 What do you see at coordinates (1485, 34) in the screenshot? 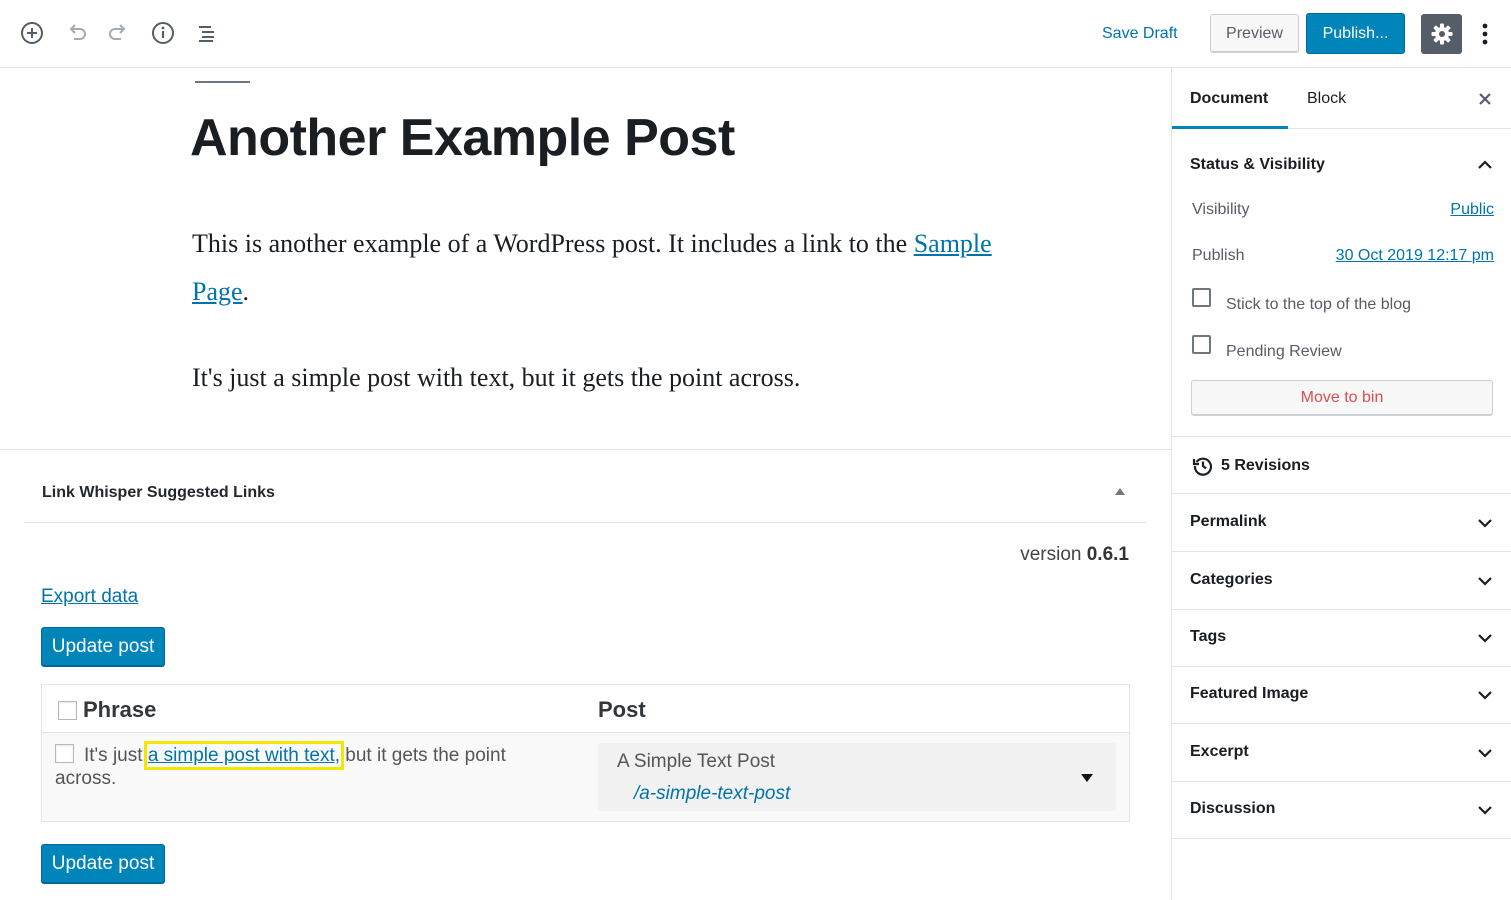
I see `more-menu-icon` at bounding box center [1485, 34].